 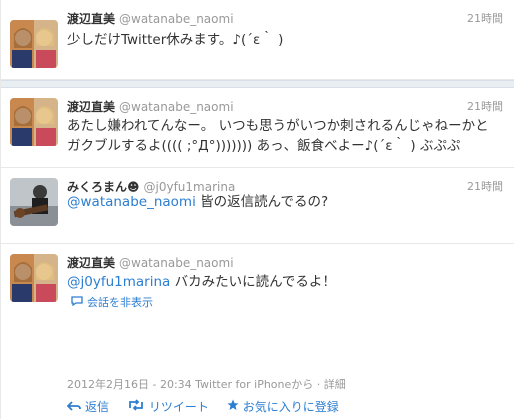 I want to click on hide-conversation-link: 会話を非表示, so click(x=112, y=302).